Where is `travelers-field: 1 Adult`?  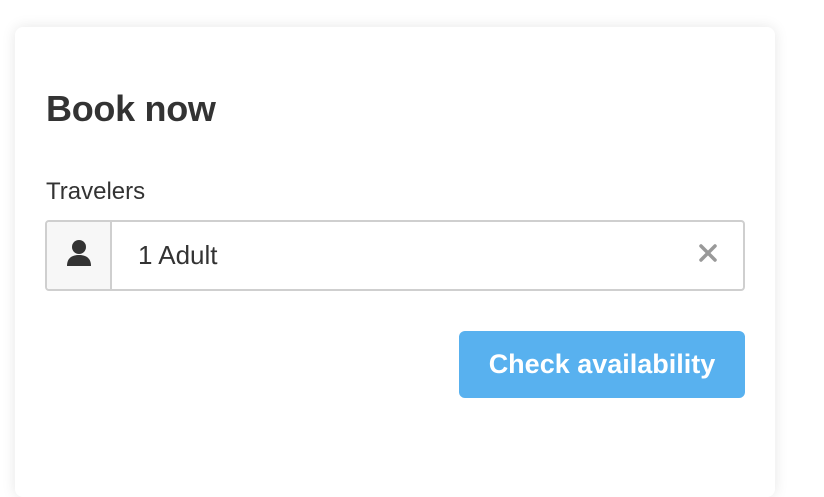 travelers-field: 1 Adult is located at coordinates (395, 255).